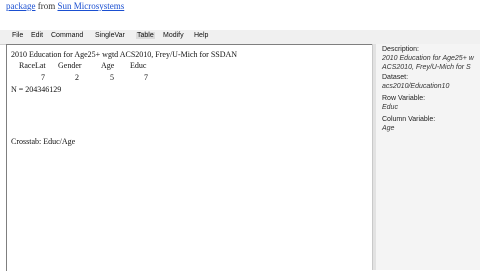  What do you see at coordinates (70, 65) in the screenshot?
I see `column-header-gender: Gender` at bounding box center [70, 65].